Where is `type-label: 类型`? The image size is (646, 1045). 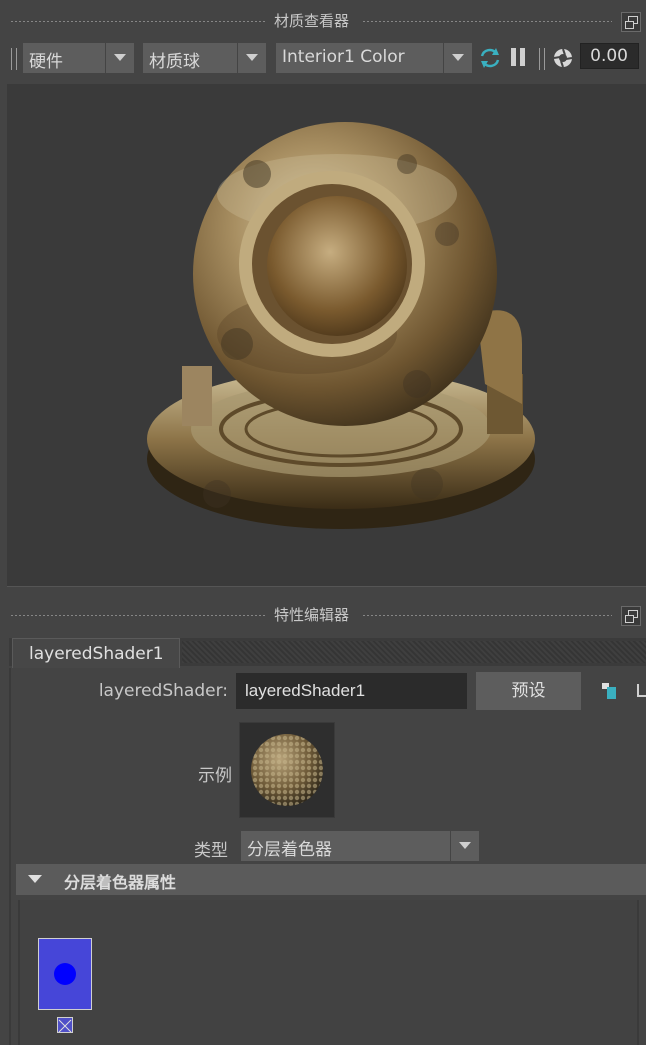 type-label: 类型 is located at coordinates (211, 851).